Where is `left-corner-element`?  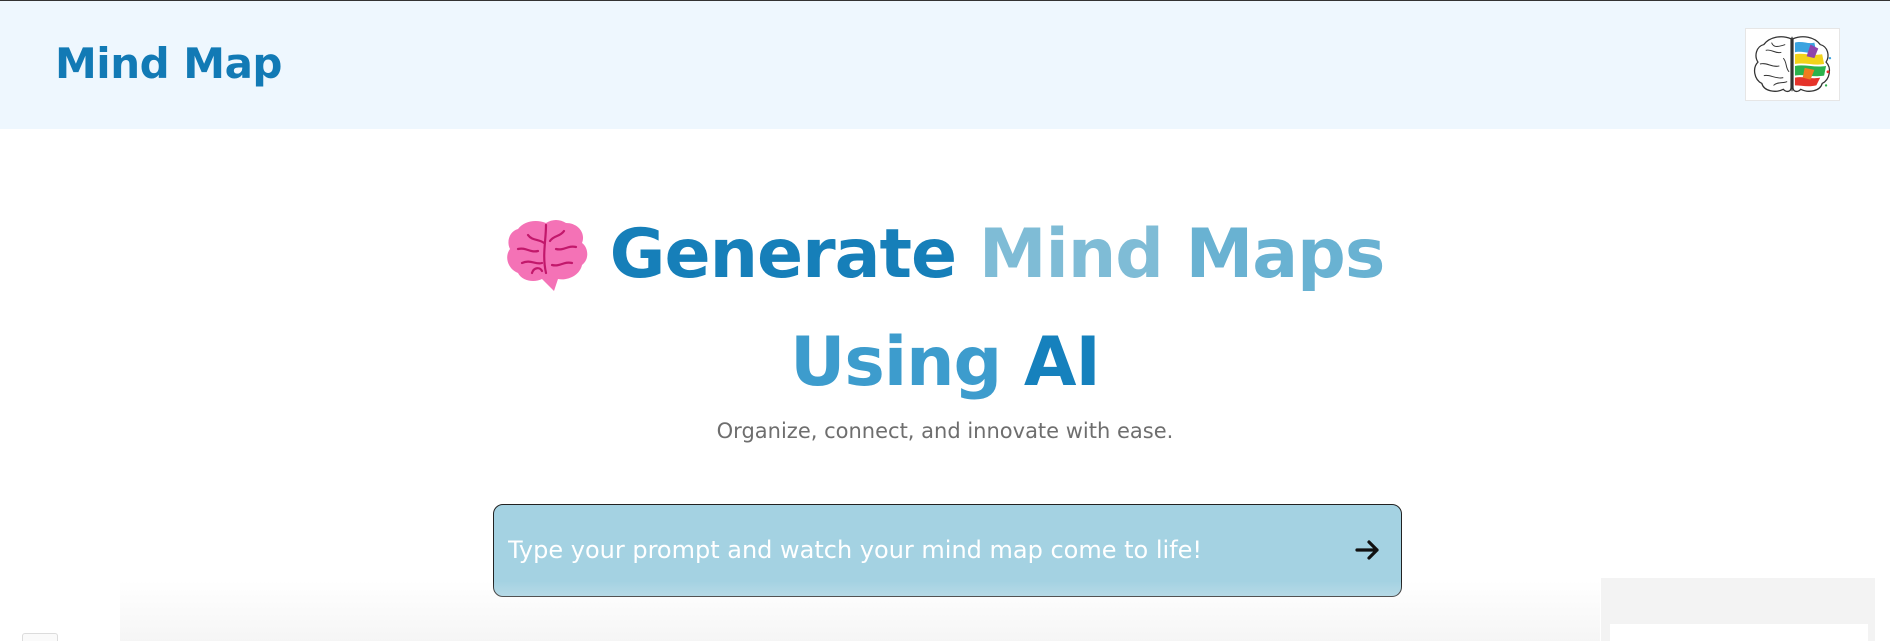
left-corner-element is located at coordinates (40, 637).